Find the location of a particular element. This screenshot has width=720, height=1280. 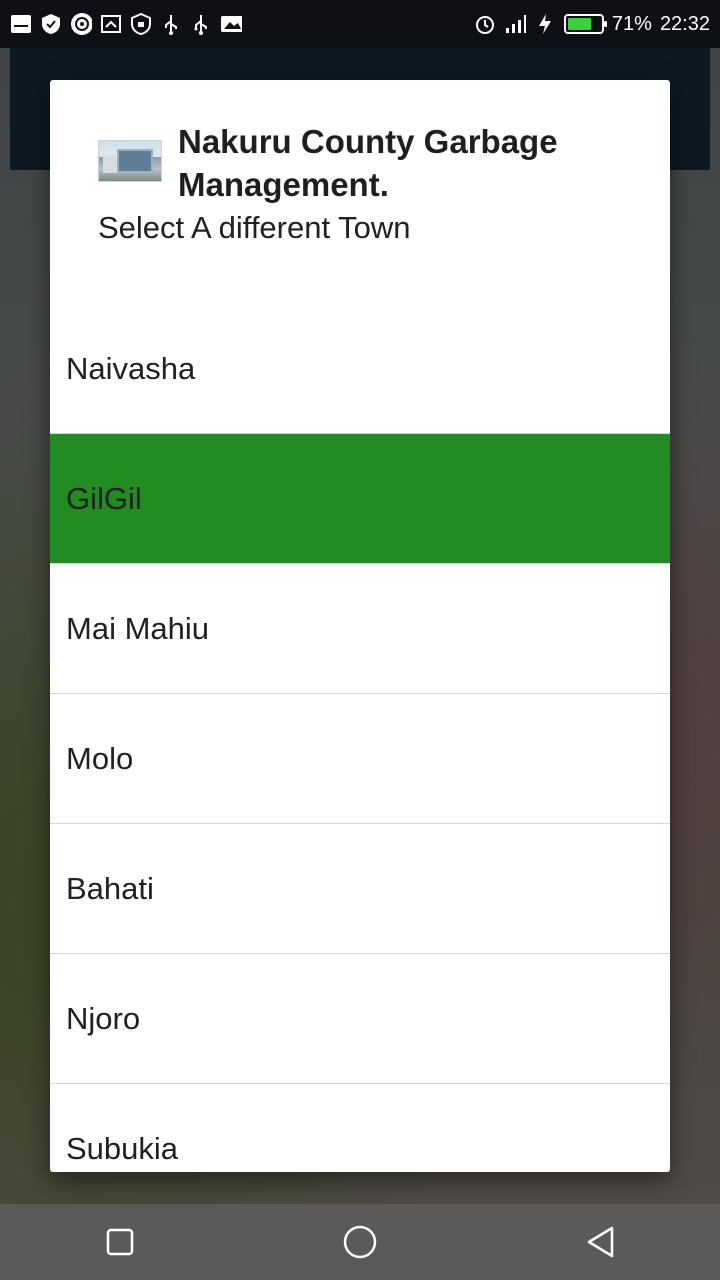

triangle-back-icon is located at coordinates (600, 1242).